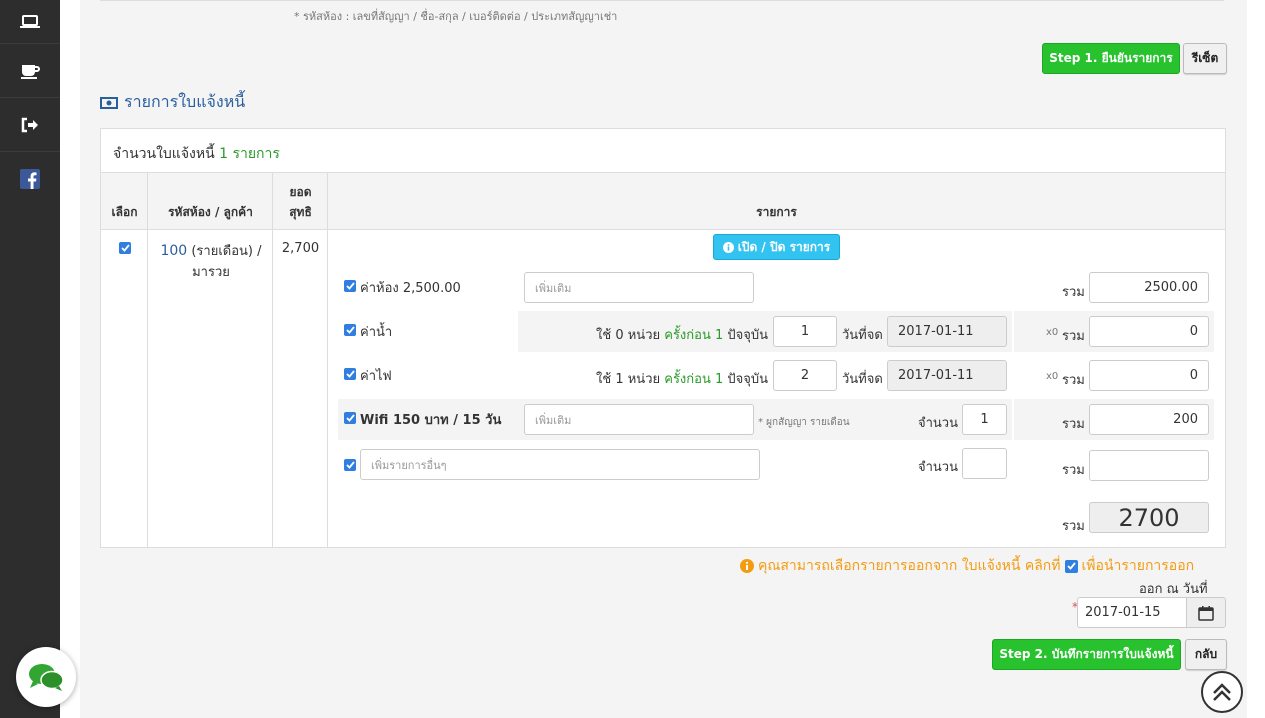 The height and width of the screenshot is (718, 1265). I want to click on wifi-label: Wifi 150 บาท / 15 วัน, so click(430, 419).